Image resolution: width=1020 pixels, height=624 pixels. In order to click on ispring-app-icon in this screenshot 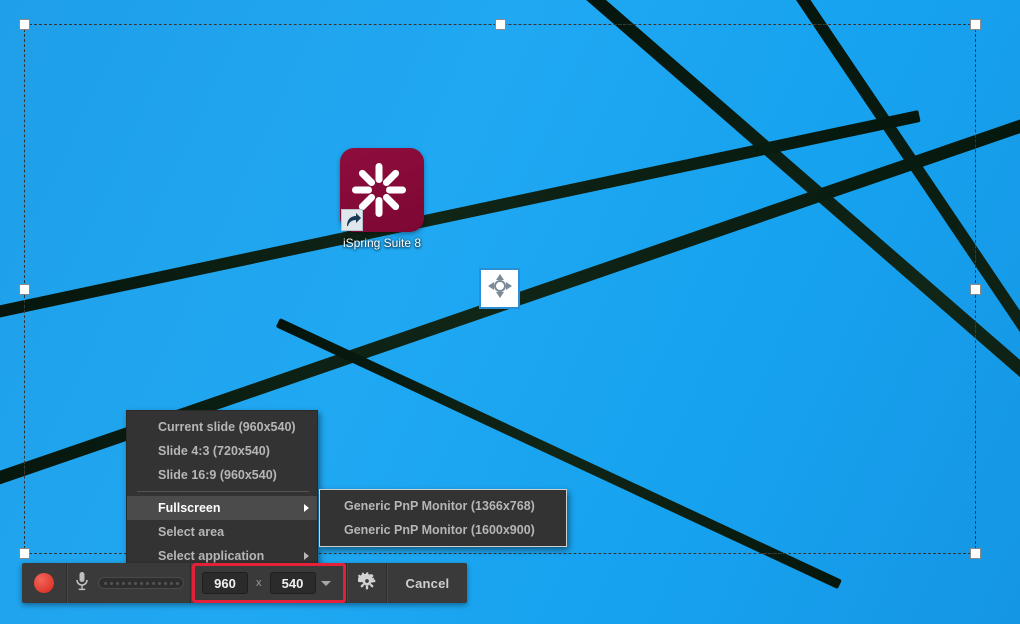, I will do `click(382, 190)`.